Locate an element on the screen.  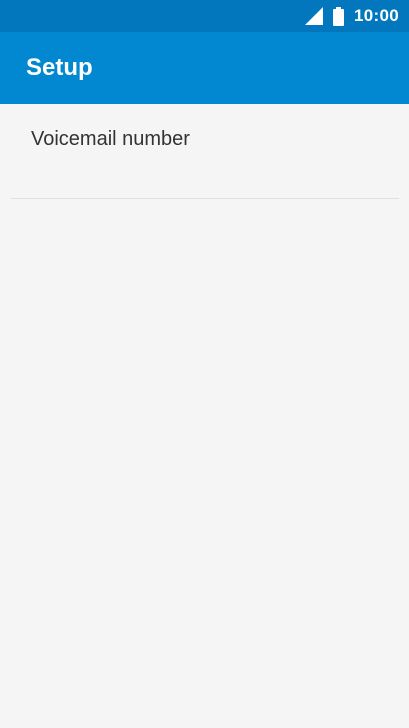
signal-icon is located at coordinates (314, 16).